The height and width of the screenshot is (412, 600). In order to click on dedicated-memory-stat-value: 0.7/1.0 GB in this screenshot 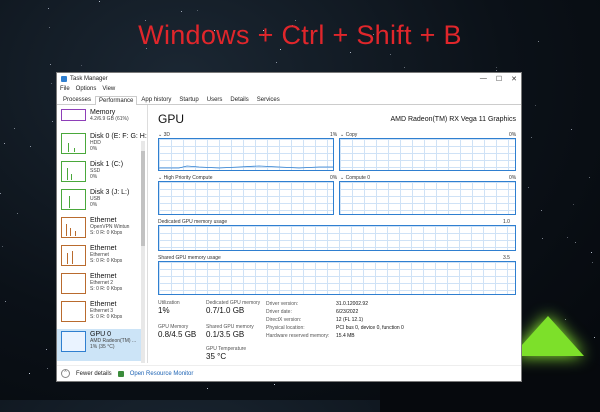, I will do `click(225, 310)`.